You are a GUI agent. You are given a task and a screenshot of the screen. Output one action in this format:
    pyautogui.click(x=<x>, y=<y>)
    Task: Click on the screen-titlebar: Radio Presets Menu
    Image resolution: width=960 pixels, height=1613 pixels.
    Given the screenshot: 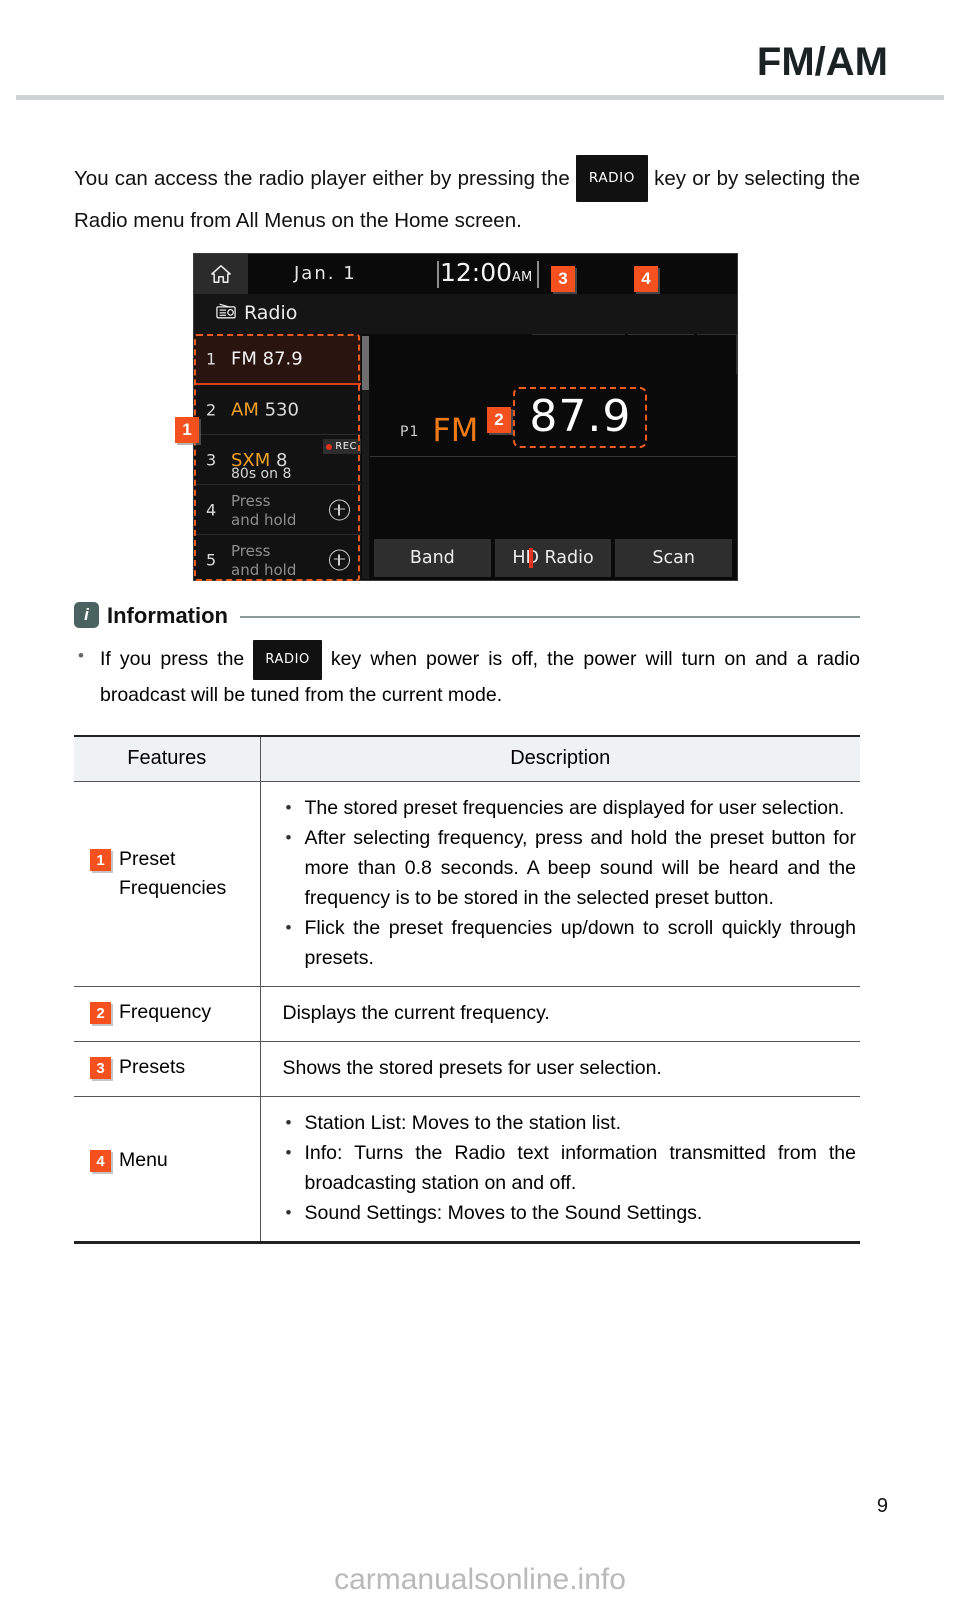 What is the action you would take?
    pyautogui.click(x=465, y=334)
    